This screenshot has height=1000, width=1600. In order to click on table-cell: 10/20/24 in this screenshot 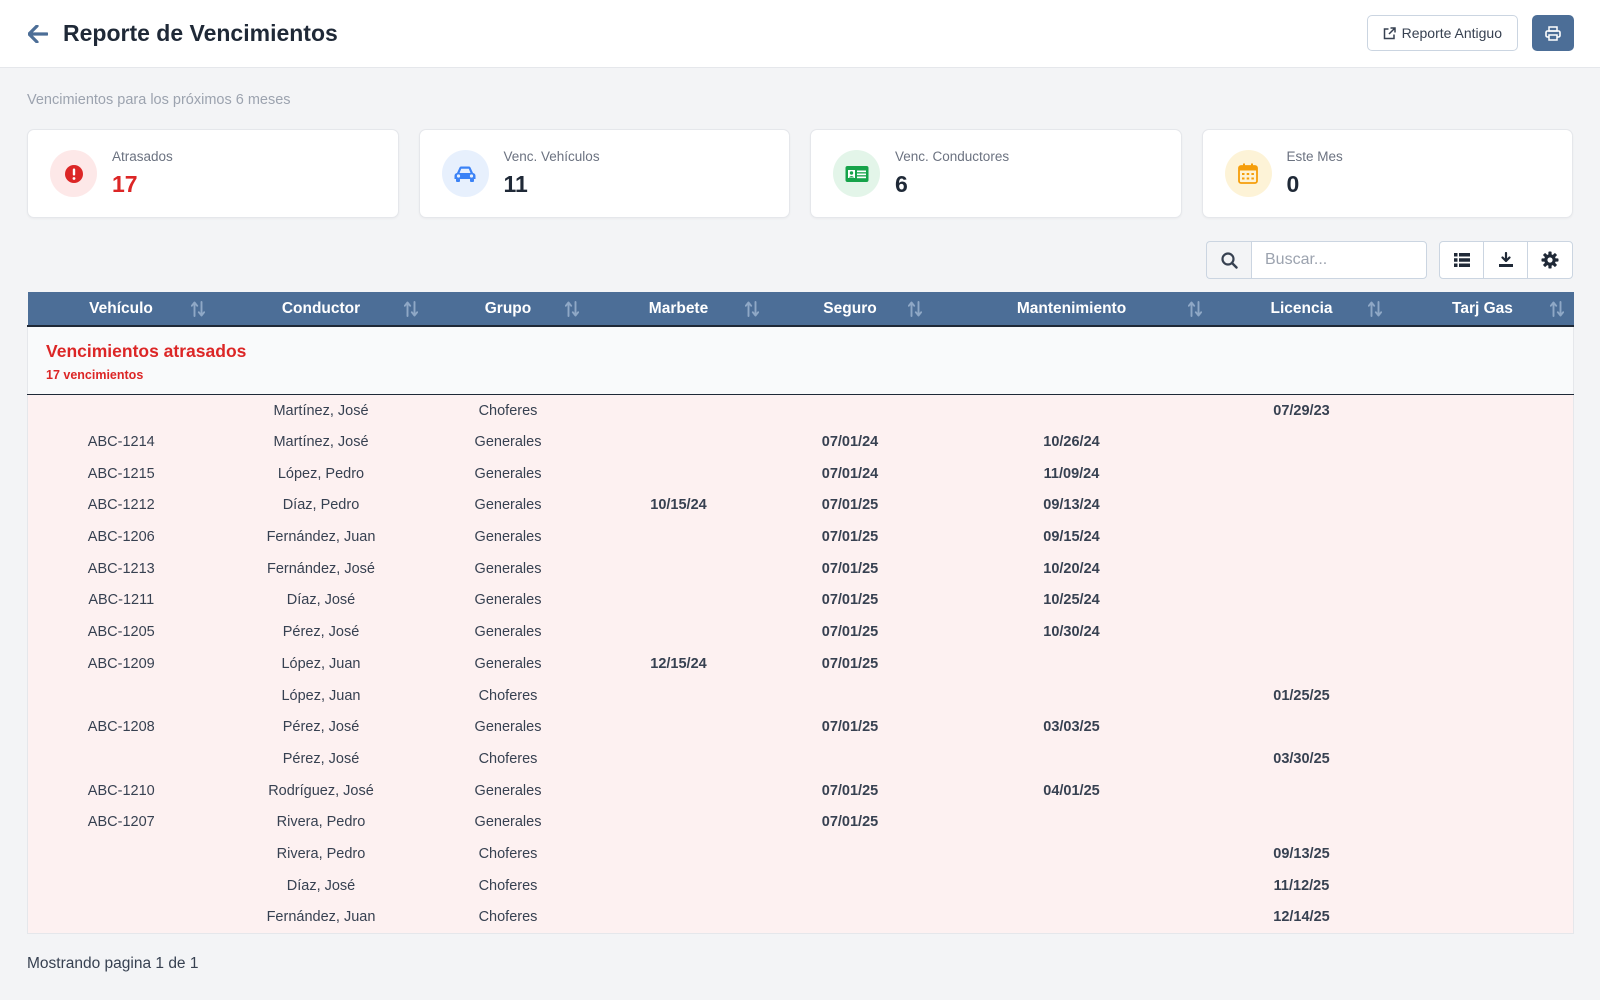, I will do `click(1071, 568)`.